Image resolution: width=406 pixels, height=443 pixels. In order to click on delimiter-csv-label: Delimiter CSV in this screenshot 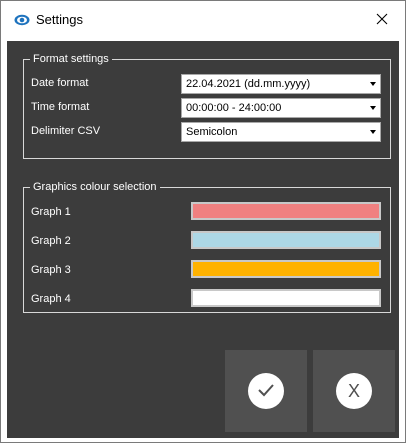, I will do `click(66, 131)`.